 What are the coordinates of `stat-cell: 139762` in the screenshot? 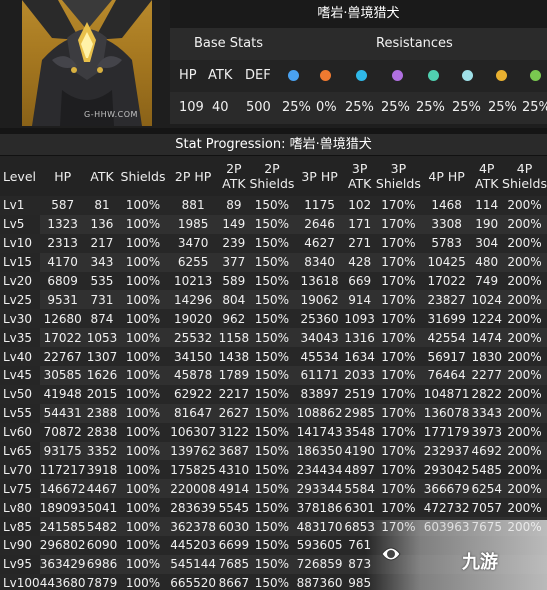 It's located at (193, 451).